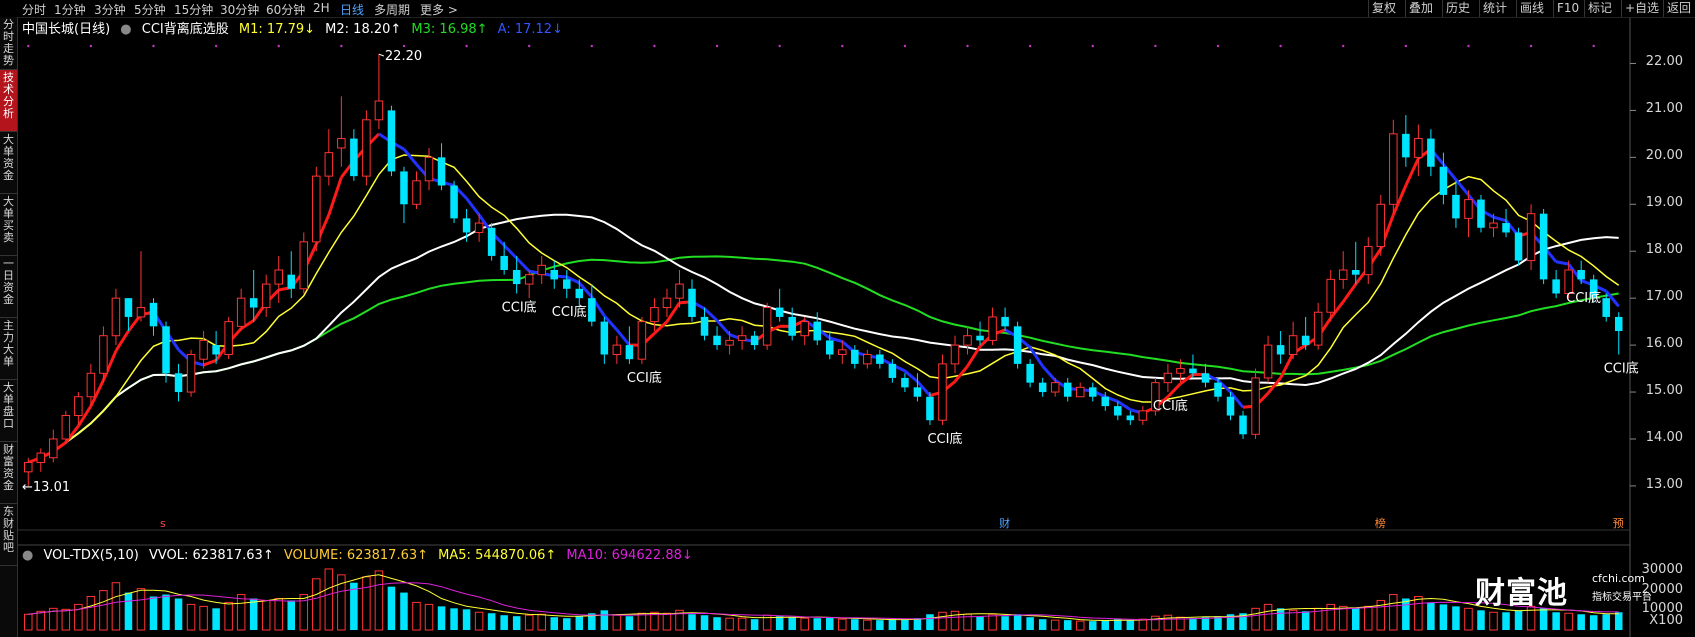 This screenshot has height=637, width=1695. What do you see at coordinates (185, 29) in the screenshot?
I see `indicator-name: CCI背离底选股` at bounding box center [185, 29].